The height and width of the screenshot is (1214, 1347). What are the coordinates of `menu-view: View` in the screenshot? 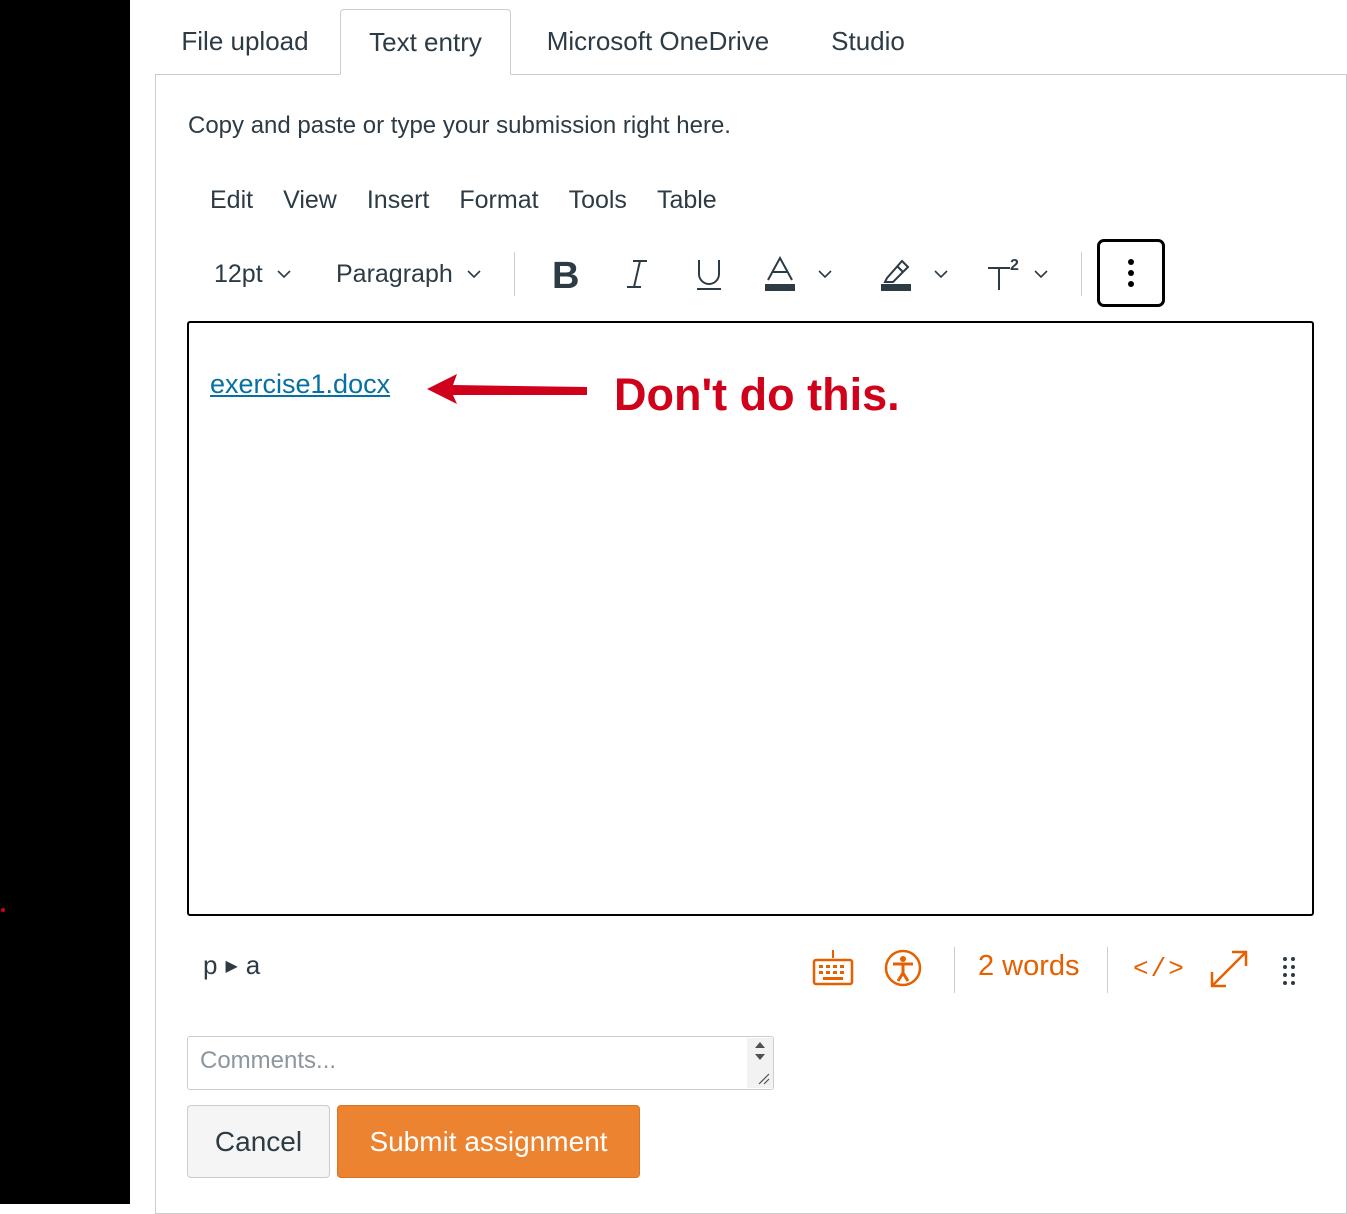 It's located at (310, 202).